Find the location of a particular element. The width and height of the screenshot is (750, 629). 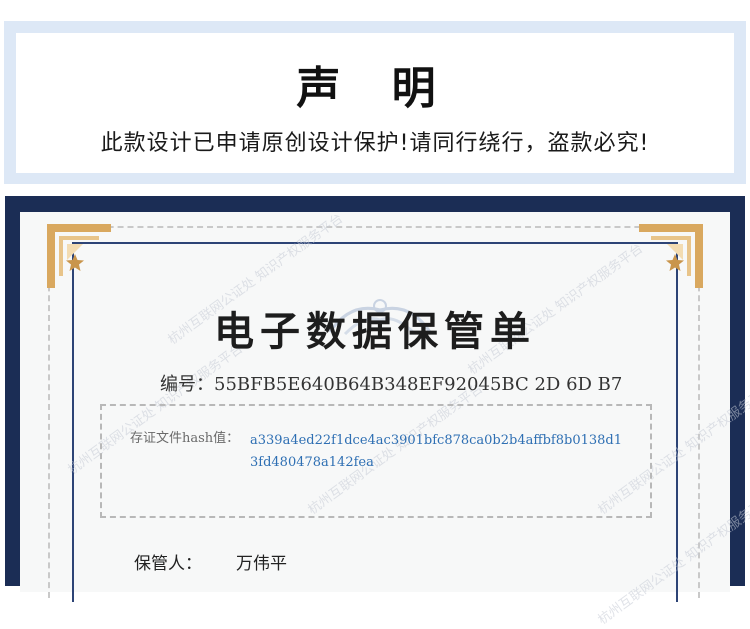

corner-ornament-right-icon is located at coordinates (671, 256).